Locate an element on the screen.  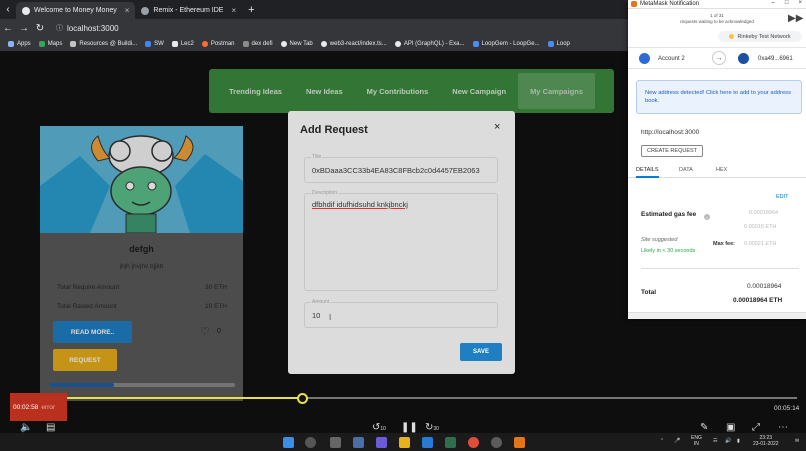
vscode-icon is located at coordinates (427, 442).